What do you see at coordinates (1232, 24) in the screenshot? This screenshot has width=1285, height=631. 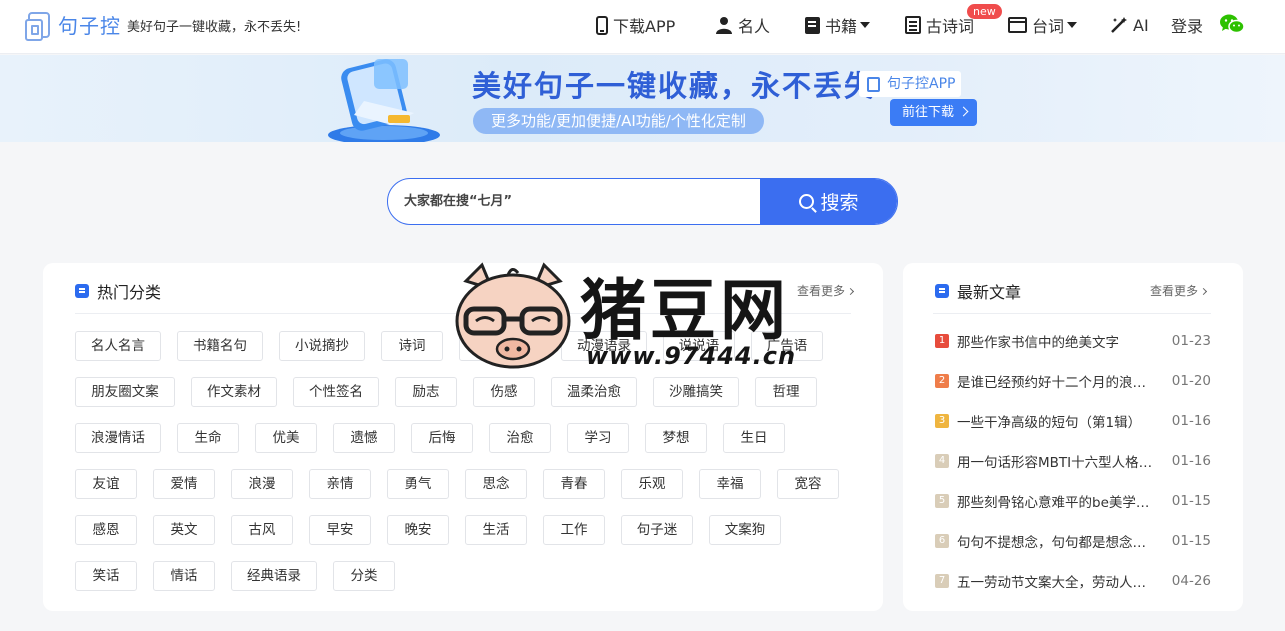 I see `wechat-icon` at bounding box center [1232, 24].